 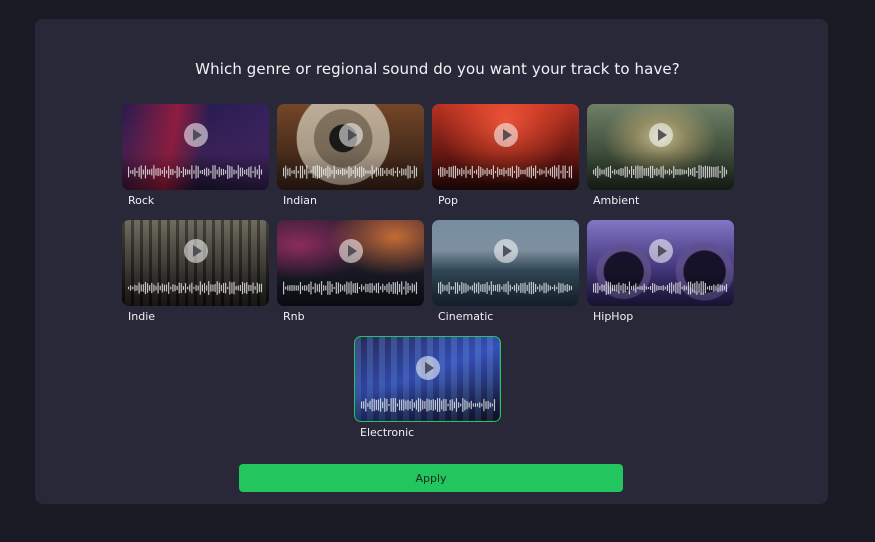 I want to click on genre-card-hiphop: HipHop, so click(x=660, y=271).